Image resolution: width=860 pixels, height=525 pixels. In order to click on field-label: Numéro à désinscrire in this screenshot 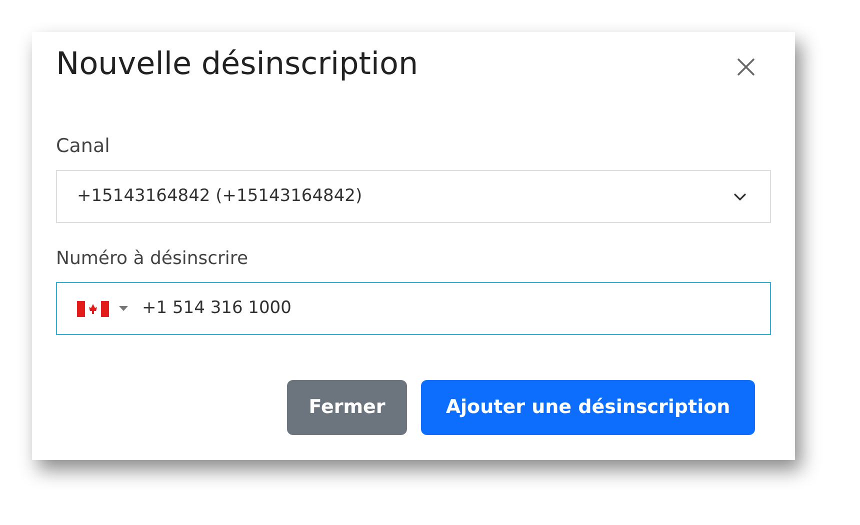, I will do `click(153, 259)`.